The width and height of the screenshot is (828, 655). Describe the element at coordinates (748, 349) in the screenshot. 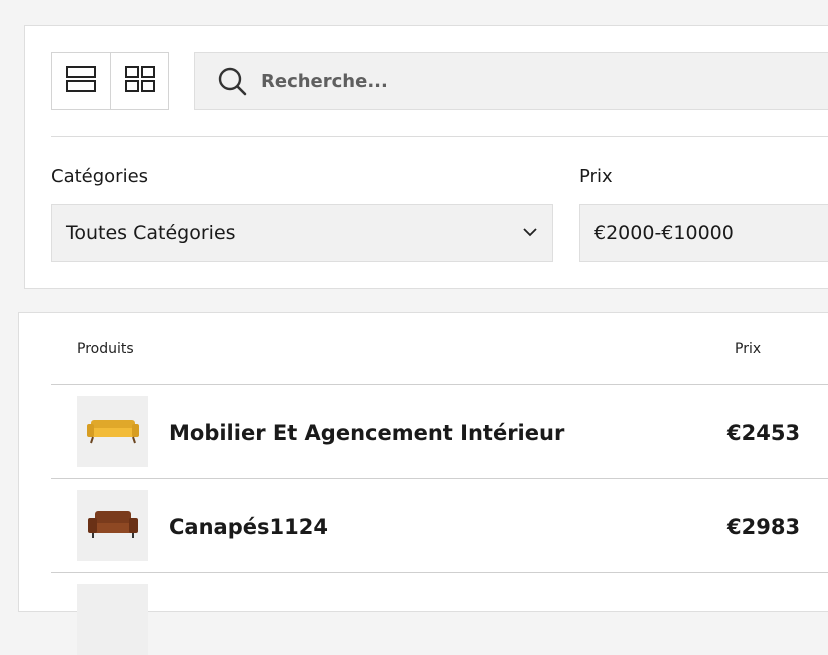

I see `column-header-price: Prix` at that location.